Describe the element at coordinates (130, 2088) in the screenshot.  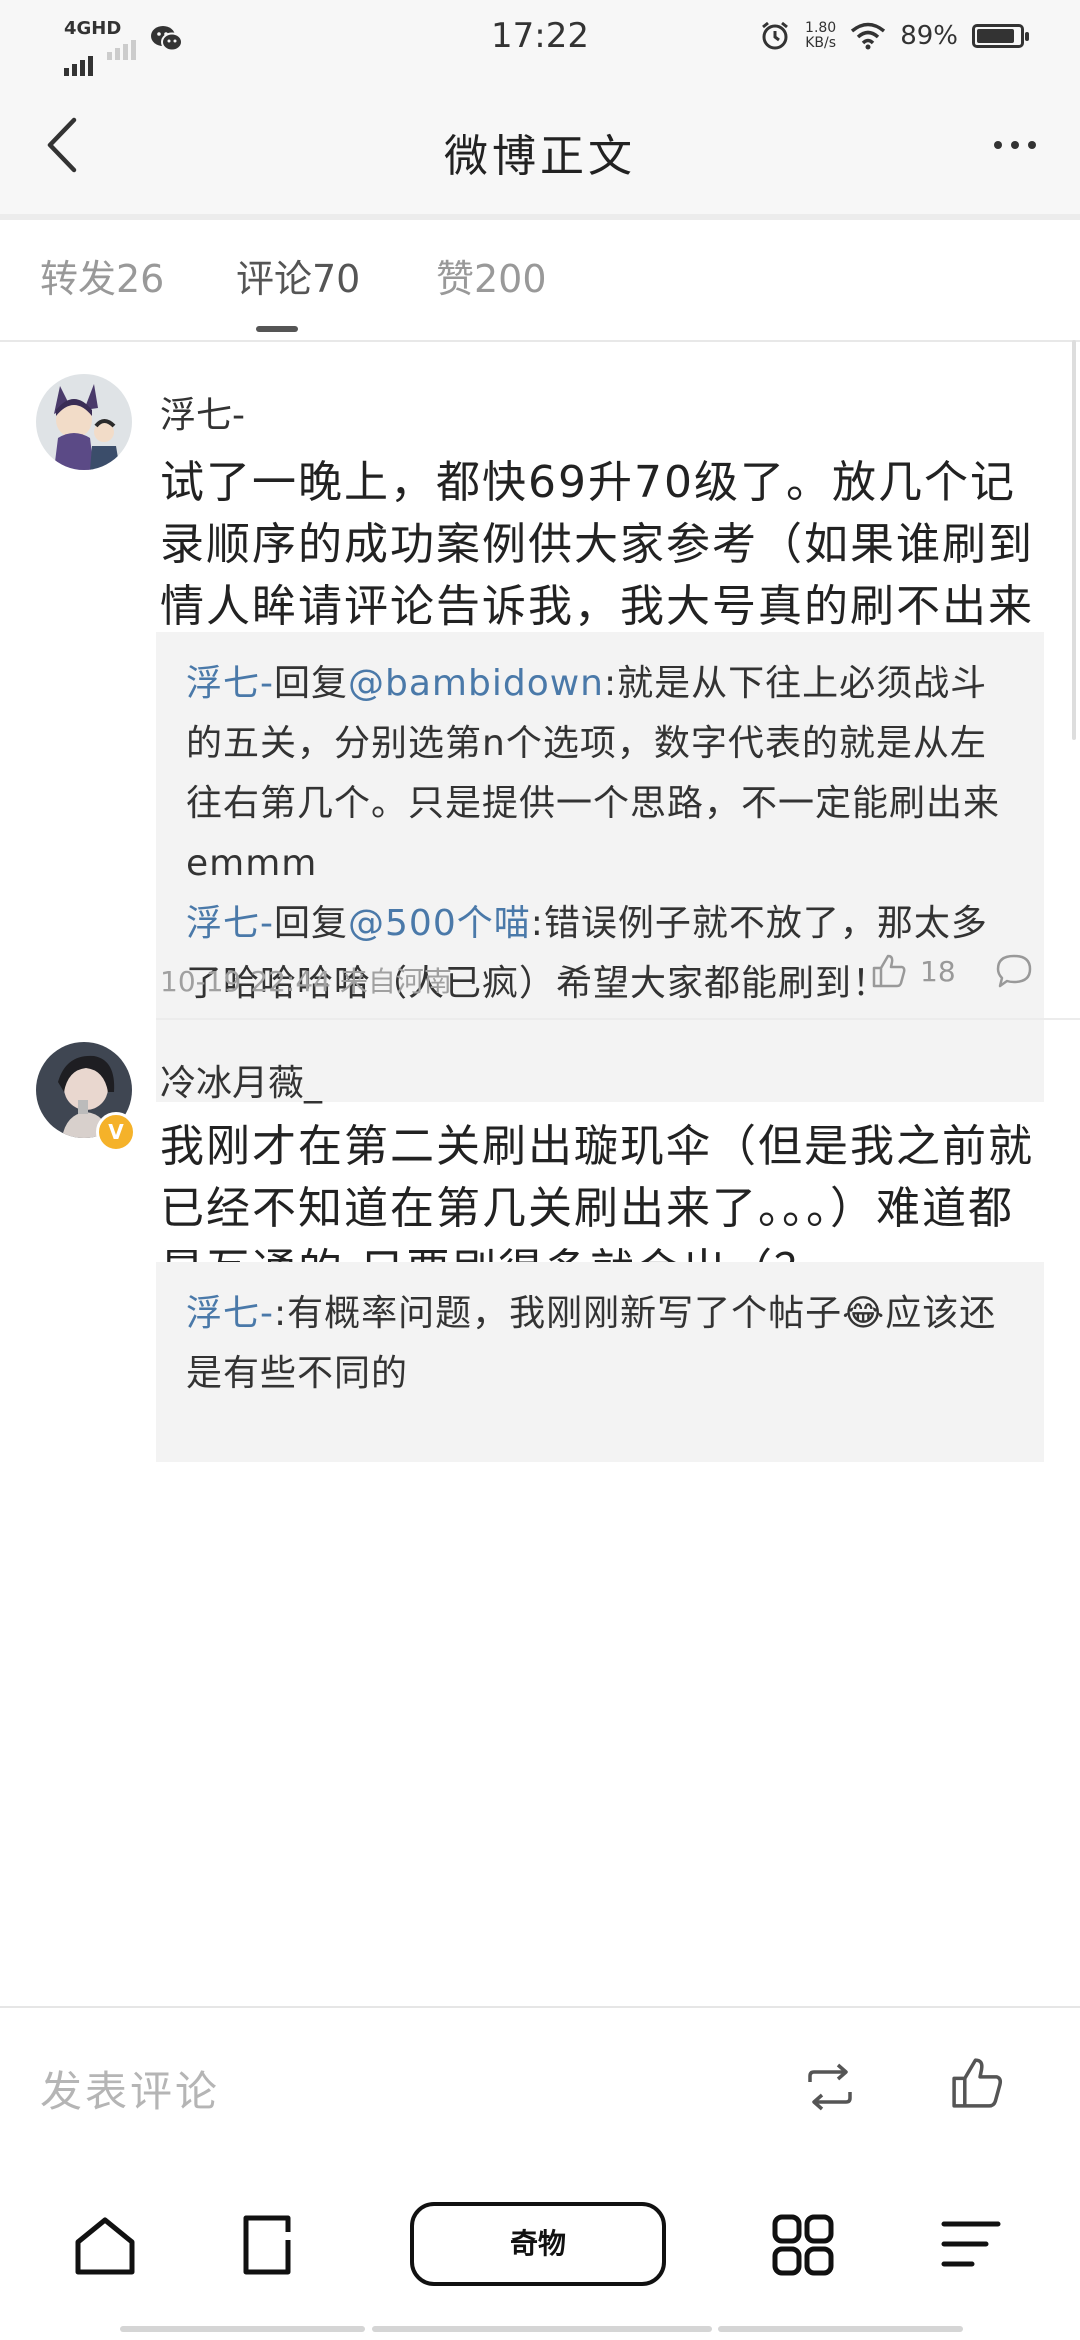
I see `comment-input: 发表评论` at that location.